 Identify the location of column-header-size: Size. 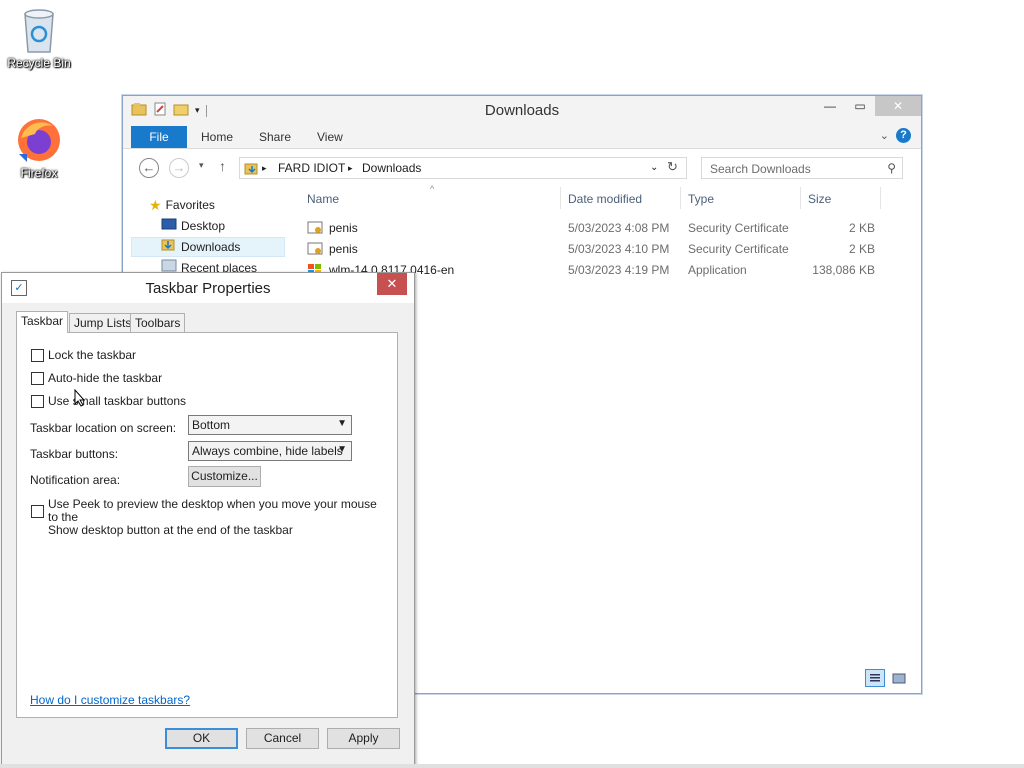
(819, 199).